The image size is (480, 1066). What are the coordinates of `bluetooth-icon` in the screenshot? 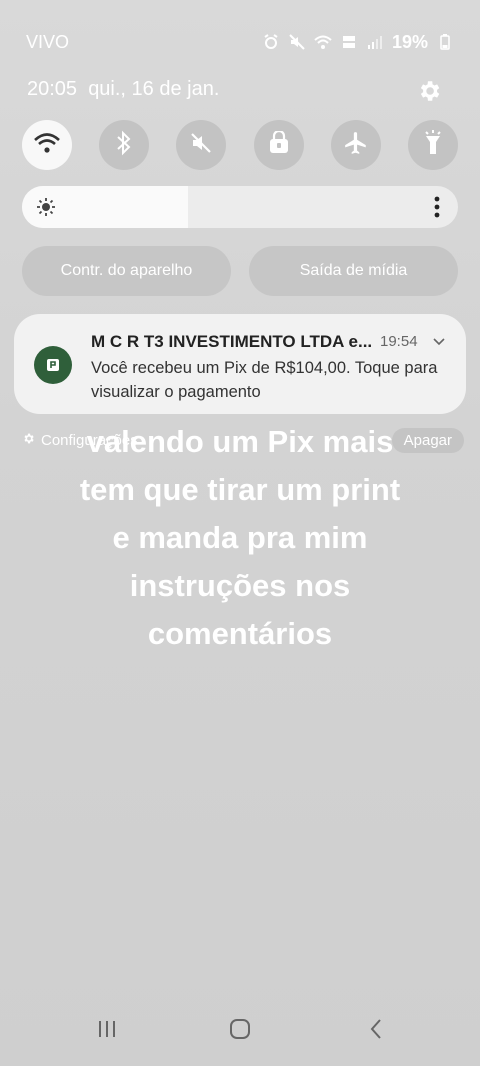 It's located at (124, 145).